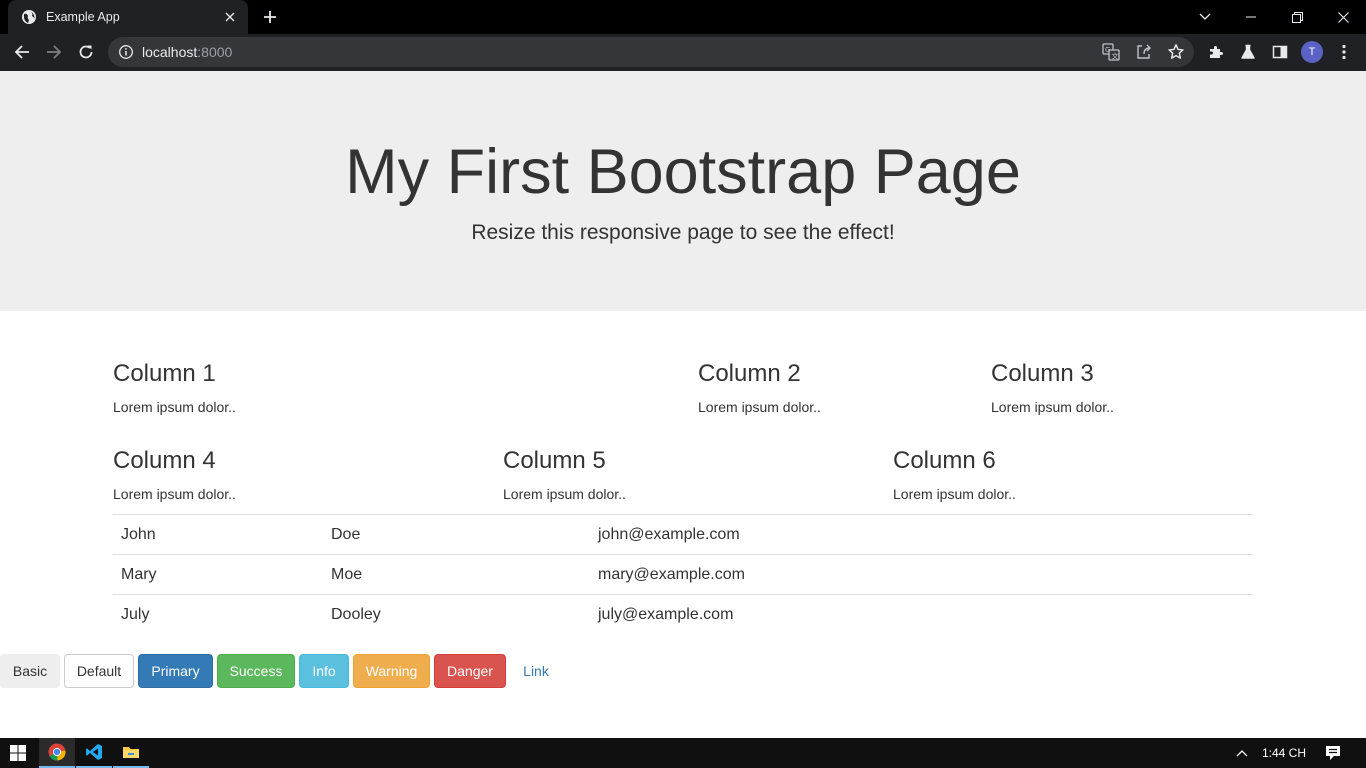 This screenshot has height=768, width=1366. What do you see at coordinates (29, 17) in the screenshot?
I see `globe-icon` at bounding box center [29, 17].